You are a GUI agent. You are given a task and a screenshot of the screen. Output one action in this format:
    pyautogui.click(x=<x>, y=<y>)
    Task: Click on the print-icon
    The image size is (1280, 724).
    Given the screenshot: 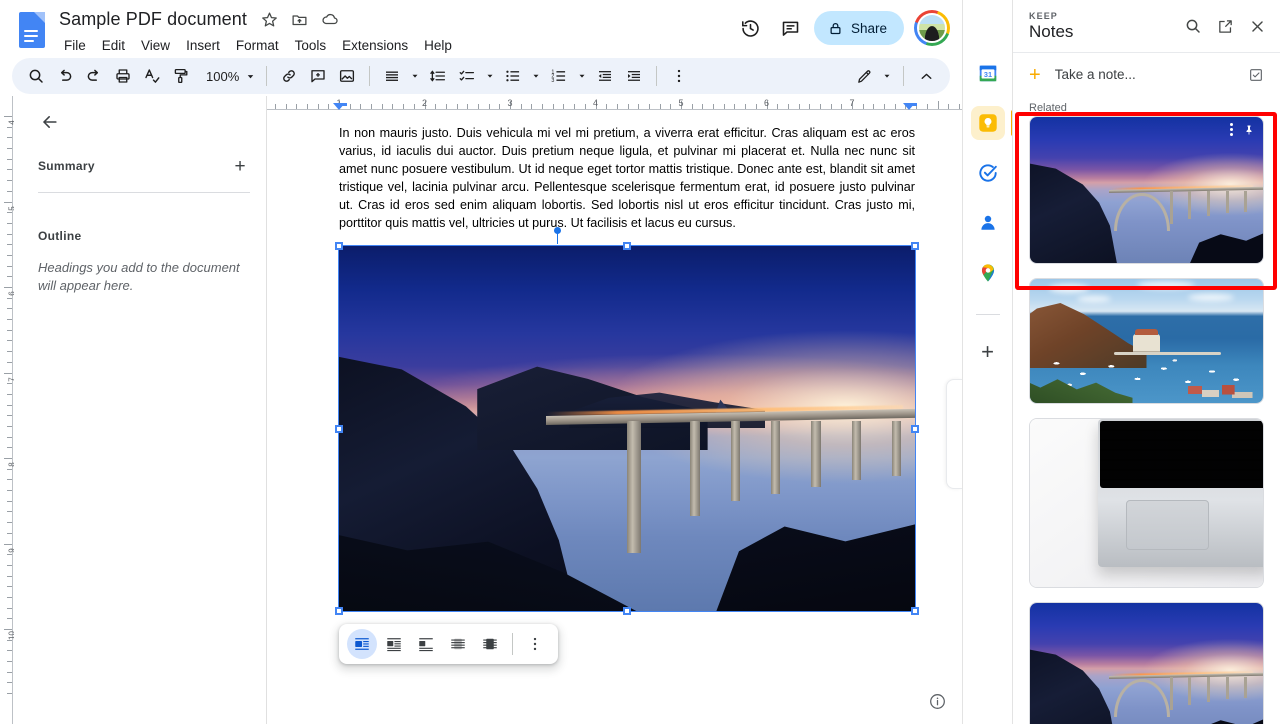 What is the action you would take?
    pyautogui.click(x=123, y=76)
    